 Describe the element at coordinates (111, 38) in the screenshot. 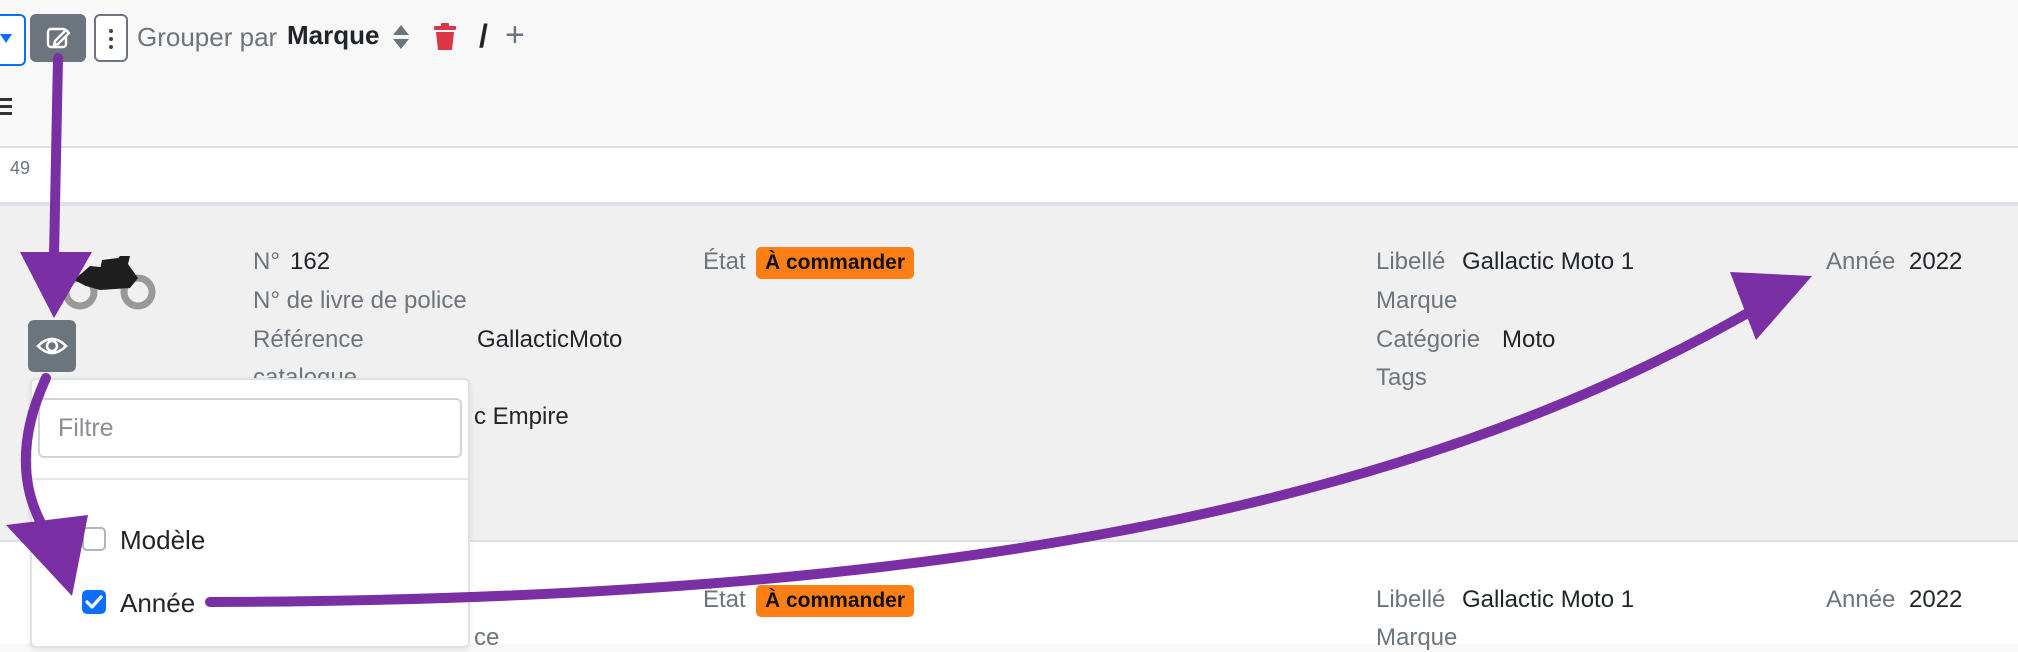

I see `more-options-button` at that location.